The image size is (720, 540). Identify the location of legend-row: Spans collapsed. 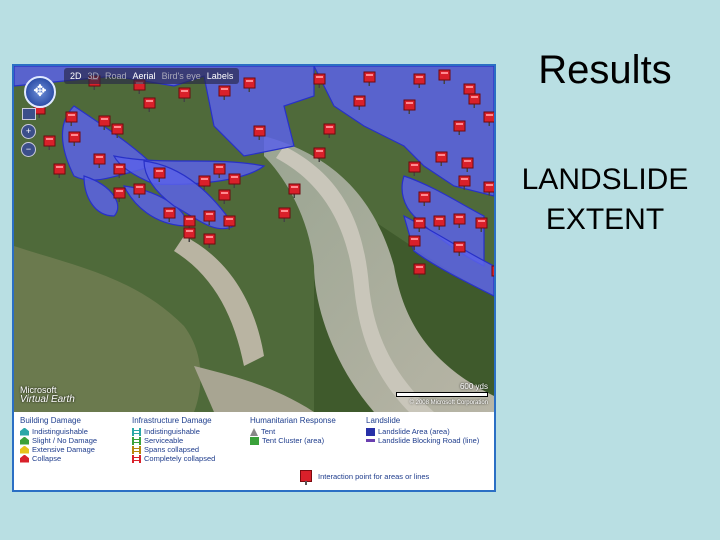
(173, 449).